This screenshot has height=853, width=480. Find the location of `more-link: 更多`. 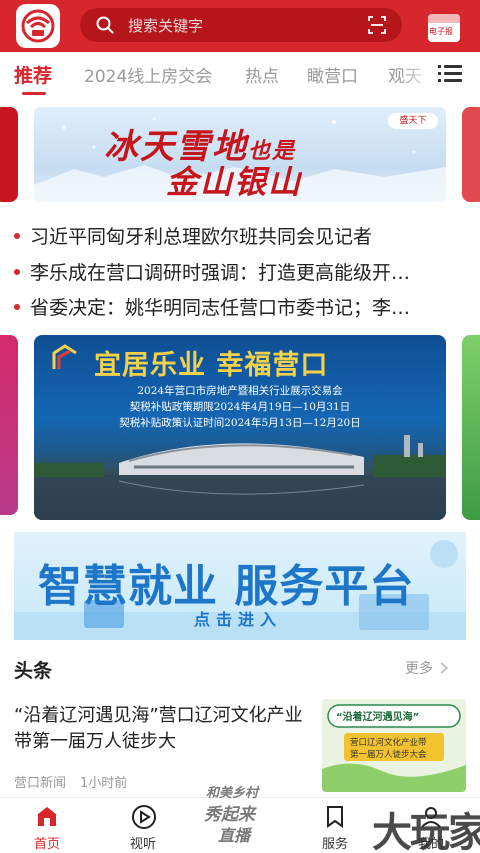

more-link: 更多 is located at coordinates (427, 668).